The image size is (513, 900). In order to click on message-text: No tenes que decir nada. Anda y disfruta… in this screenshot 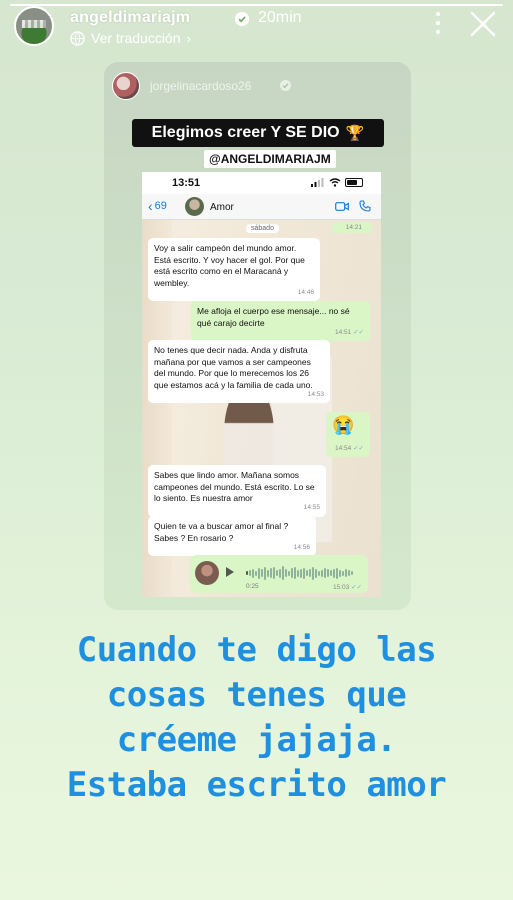, I will do `click(233, 367)`.